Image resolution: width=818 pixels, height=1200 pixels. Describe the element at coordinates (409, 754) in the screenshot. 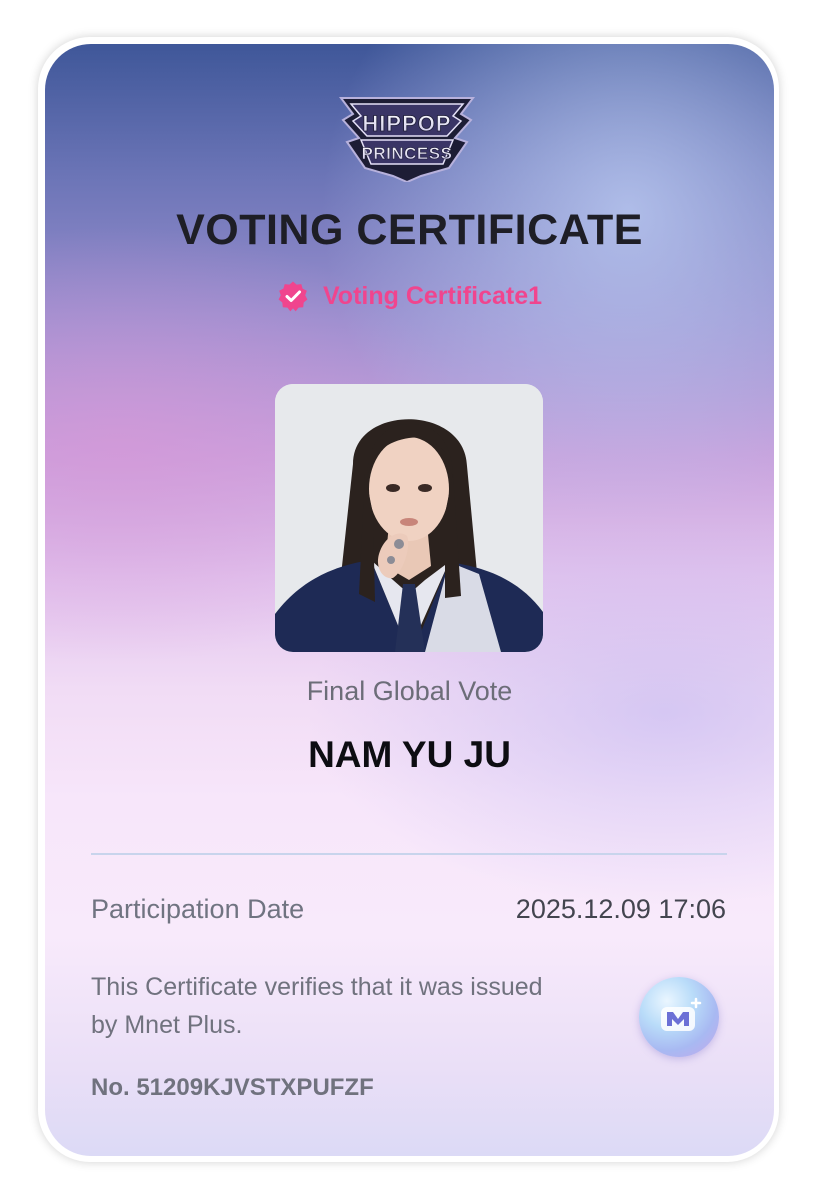

I see `candidate-name: NAM YU JU` at that location.